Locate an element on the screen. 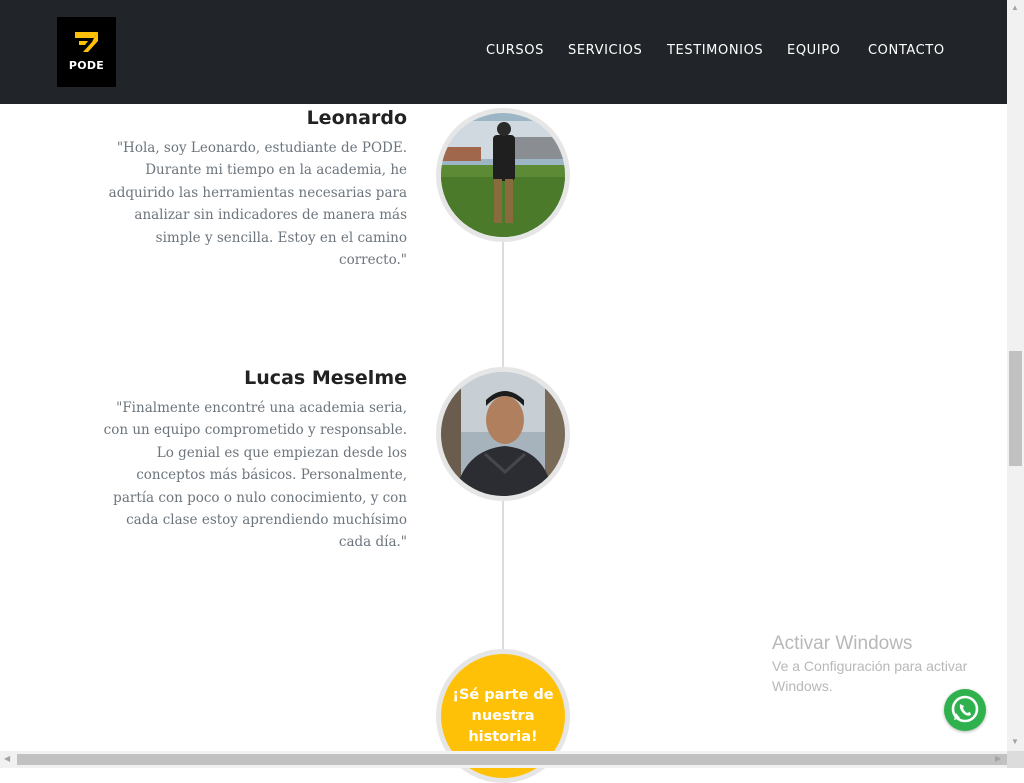 The width and height of the screenshot is (1024, 783). scroll-down-arrow-icon: ▼ is located at coordinates (1015, 742).